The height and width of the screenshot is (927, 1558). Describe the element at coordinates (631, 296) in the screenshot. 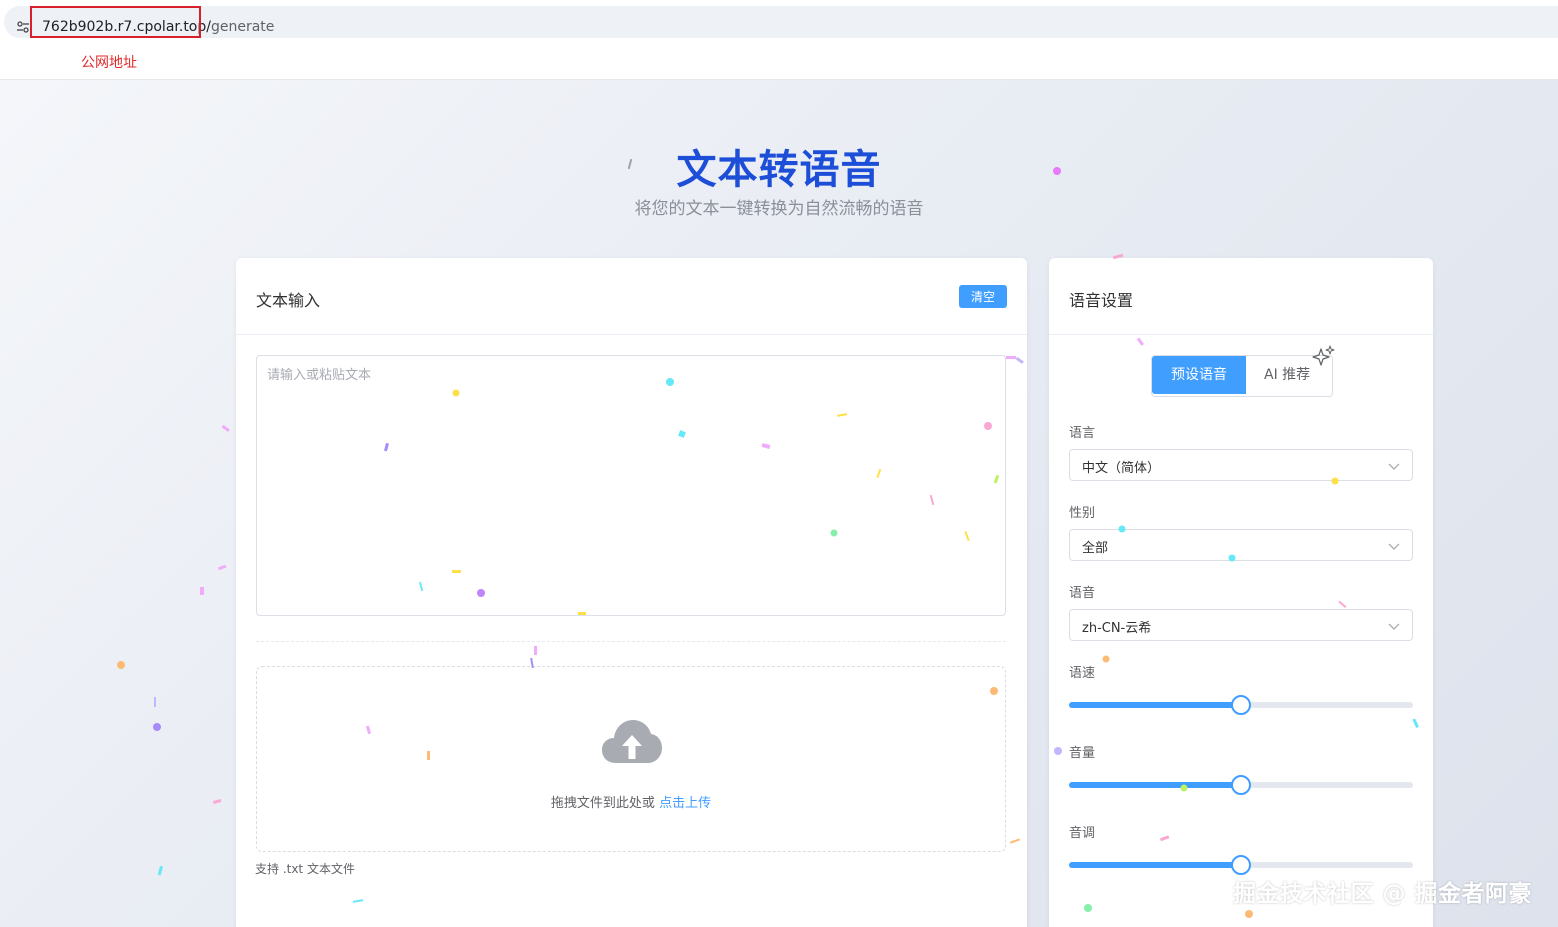

I see `text-input-card-header: 文本输入 清空` at that location.